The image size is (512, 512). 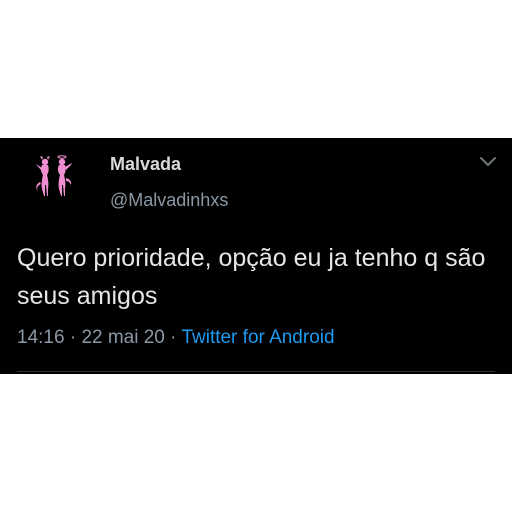 I want to click on display-name: Malvada, so click(x=145, y=164).